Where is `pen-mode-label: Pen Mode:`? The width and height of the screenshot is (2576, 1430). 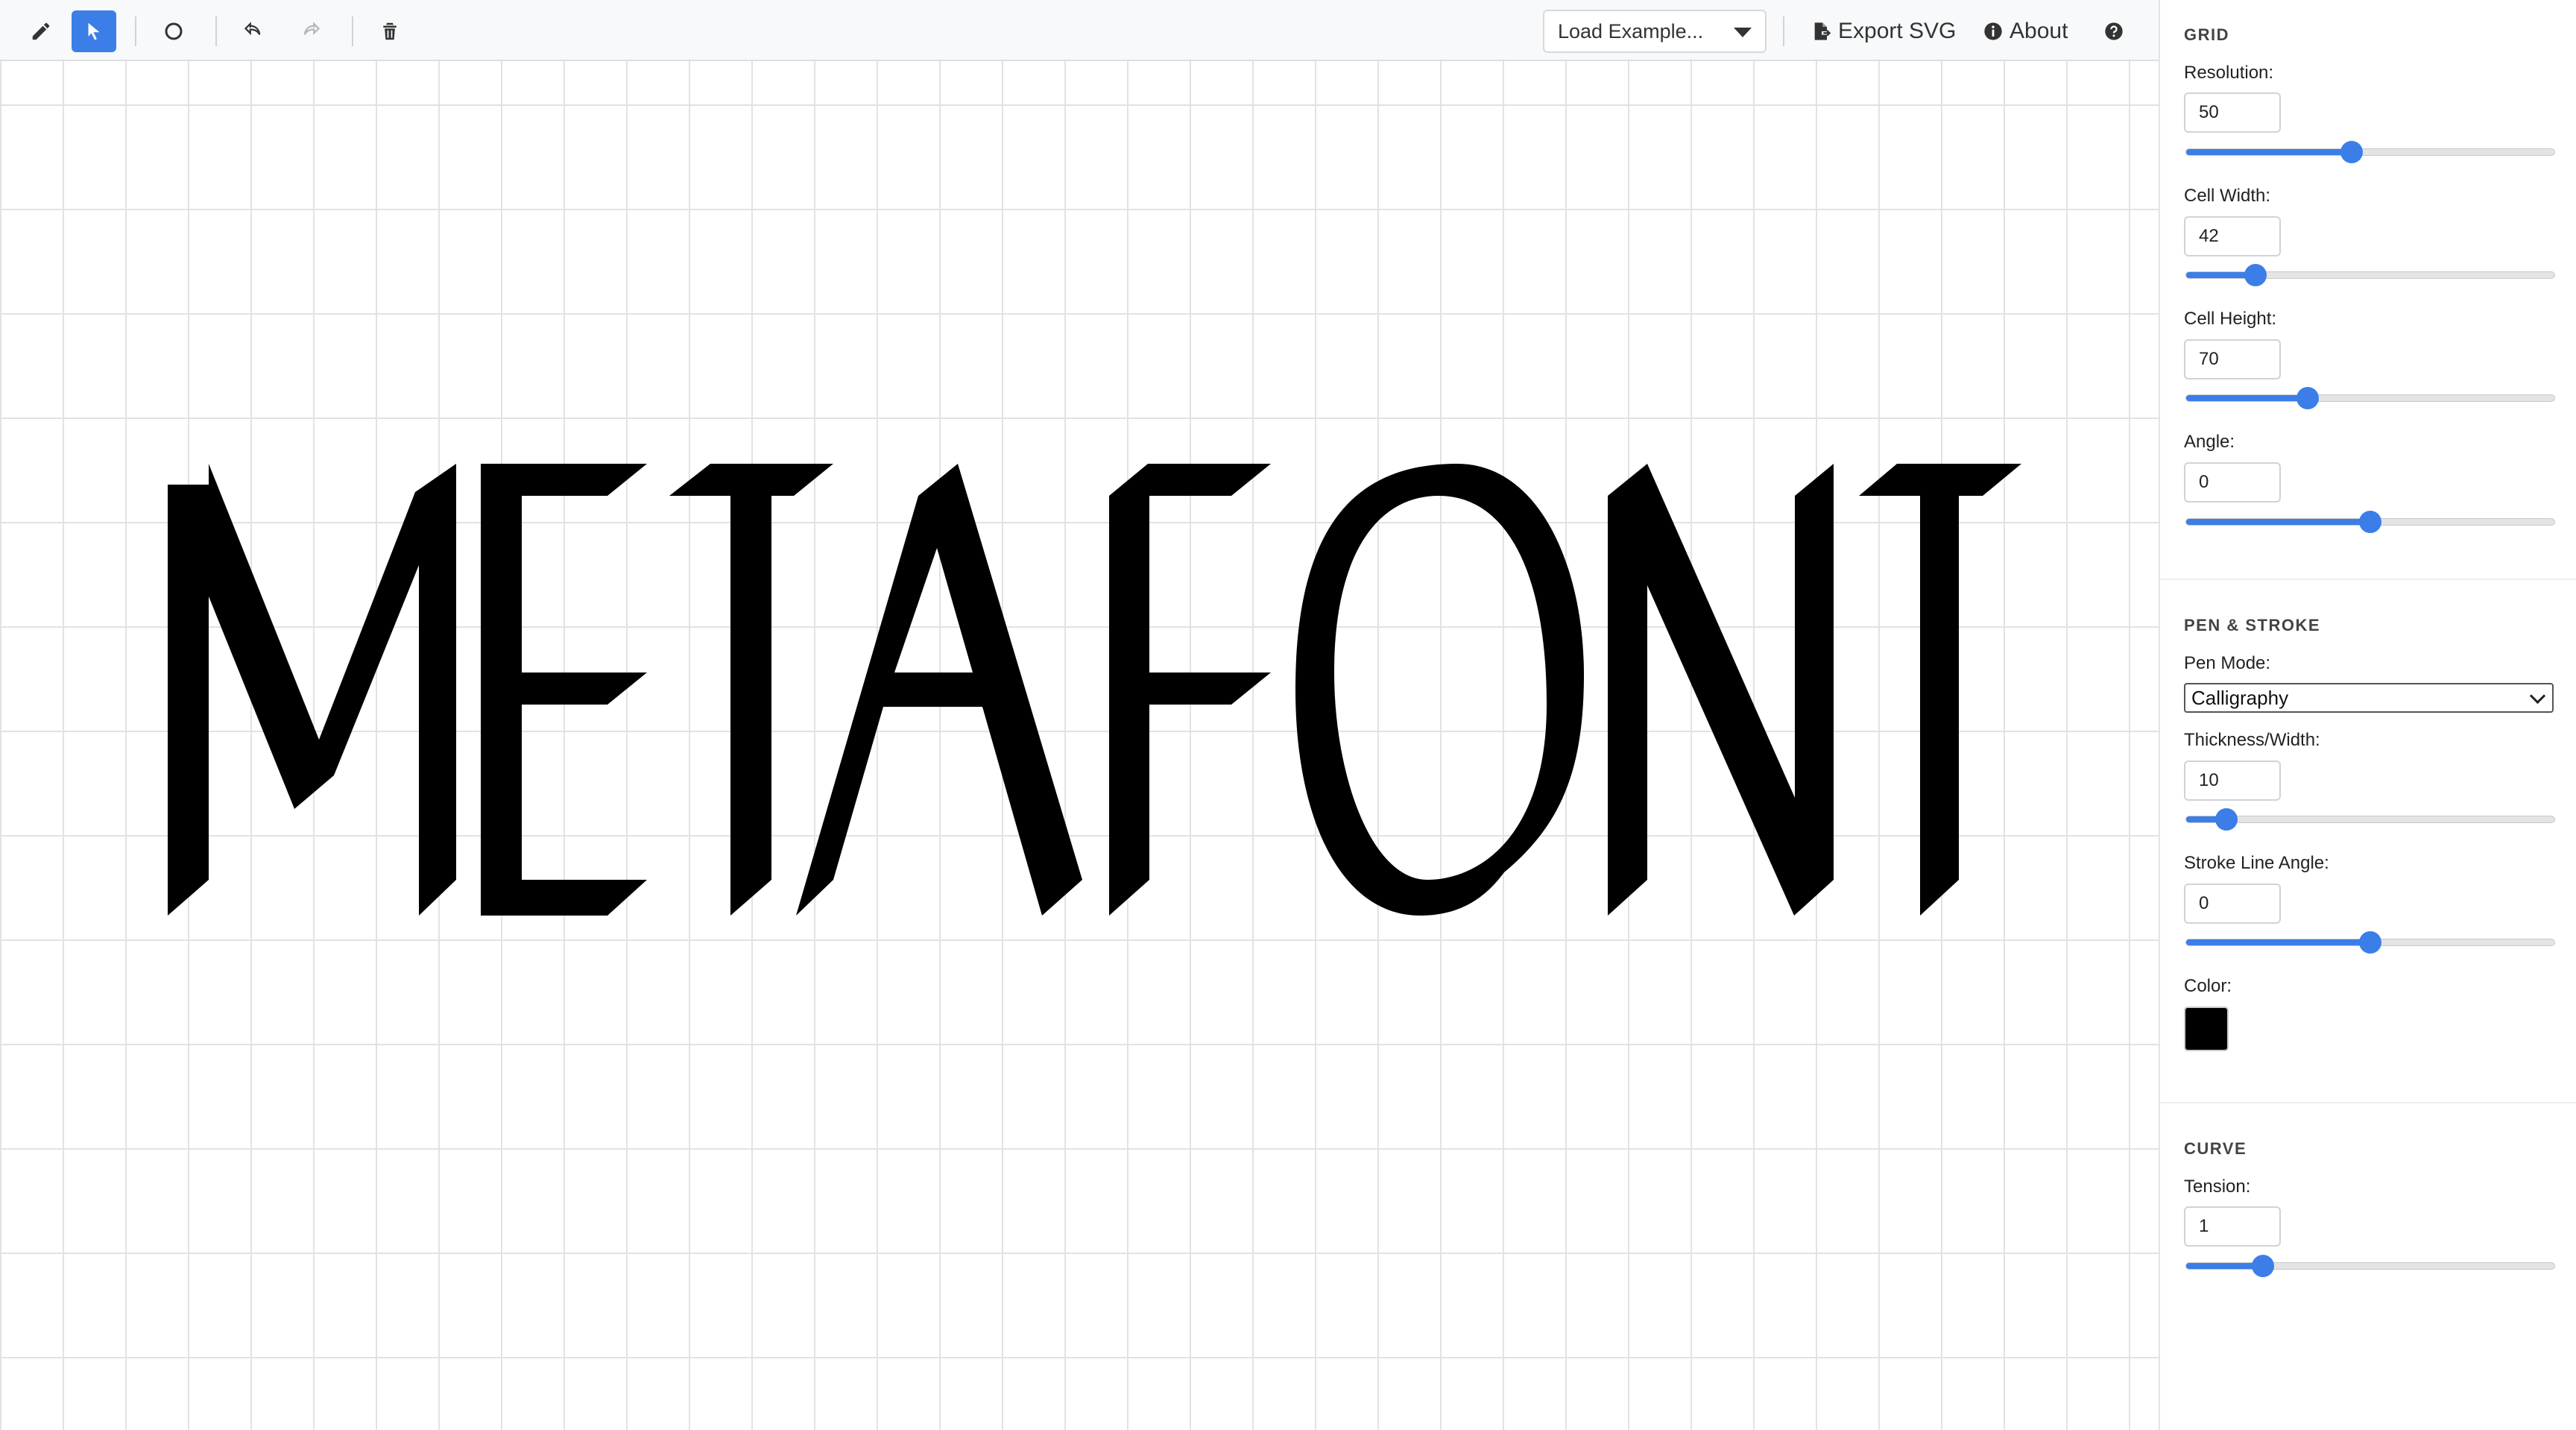
pen-mode-label: Pen Mode: is located at coordinates (2227, 663).